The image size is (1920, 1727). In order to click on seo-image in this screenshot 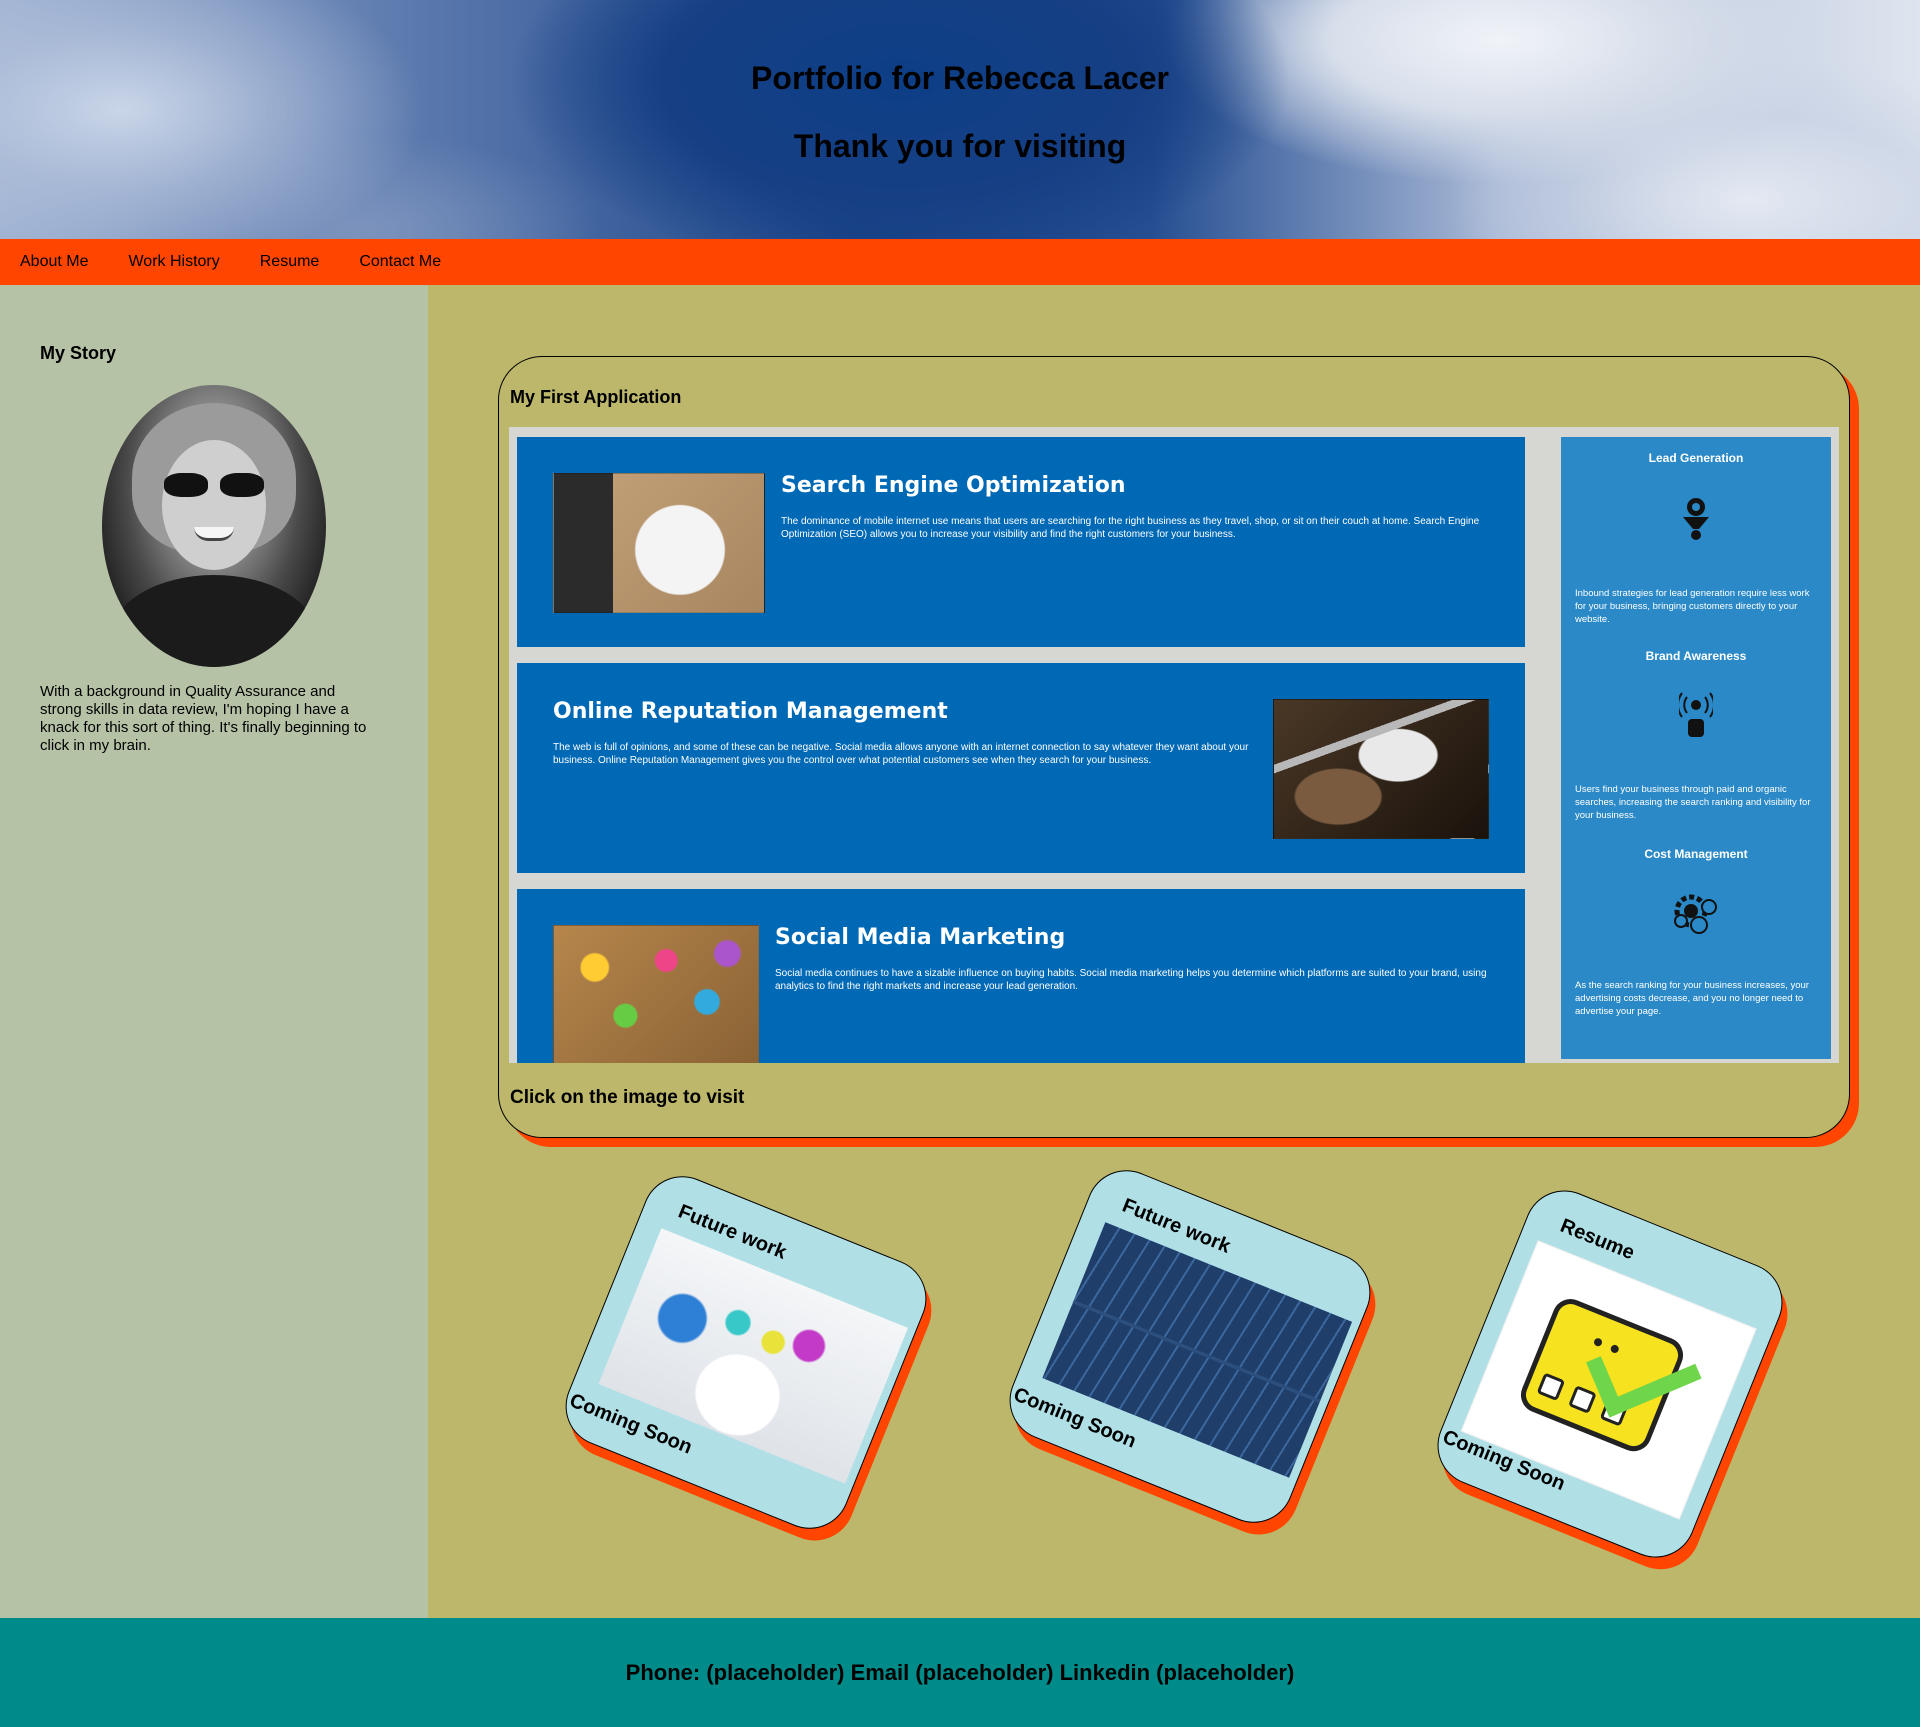, I will do `click(659, 543)`.